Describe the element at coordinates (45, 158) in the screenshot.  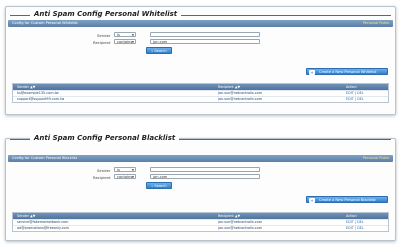
I see `config-bar-title: Config for Custom Personal Blacklist` at that location.